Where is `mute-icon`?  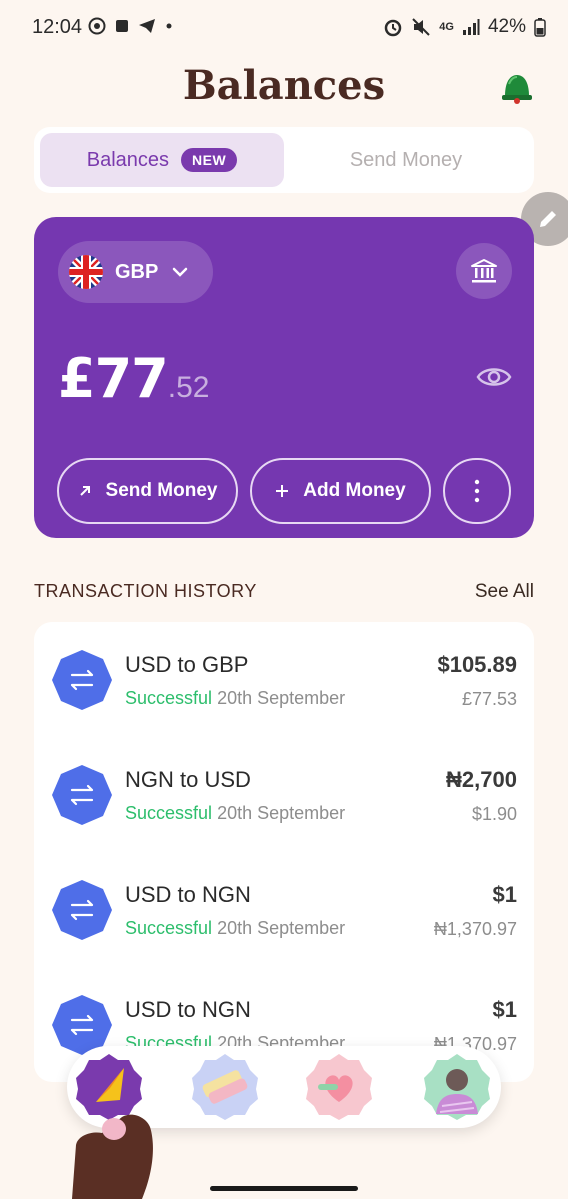 mute-icon is located at coordinates (421, 27).